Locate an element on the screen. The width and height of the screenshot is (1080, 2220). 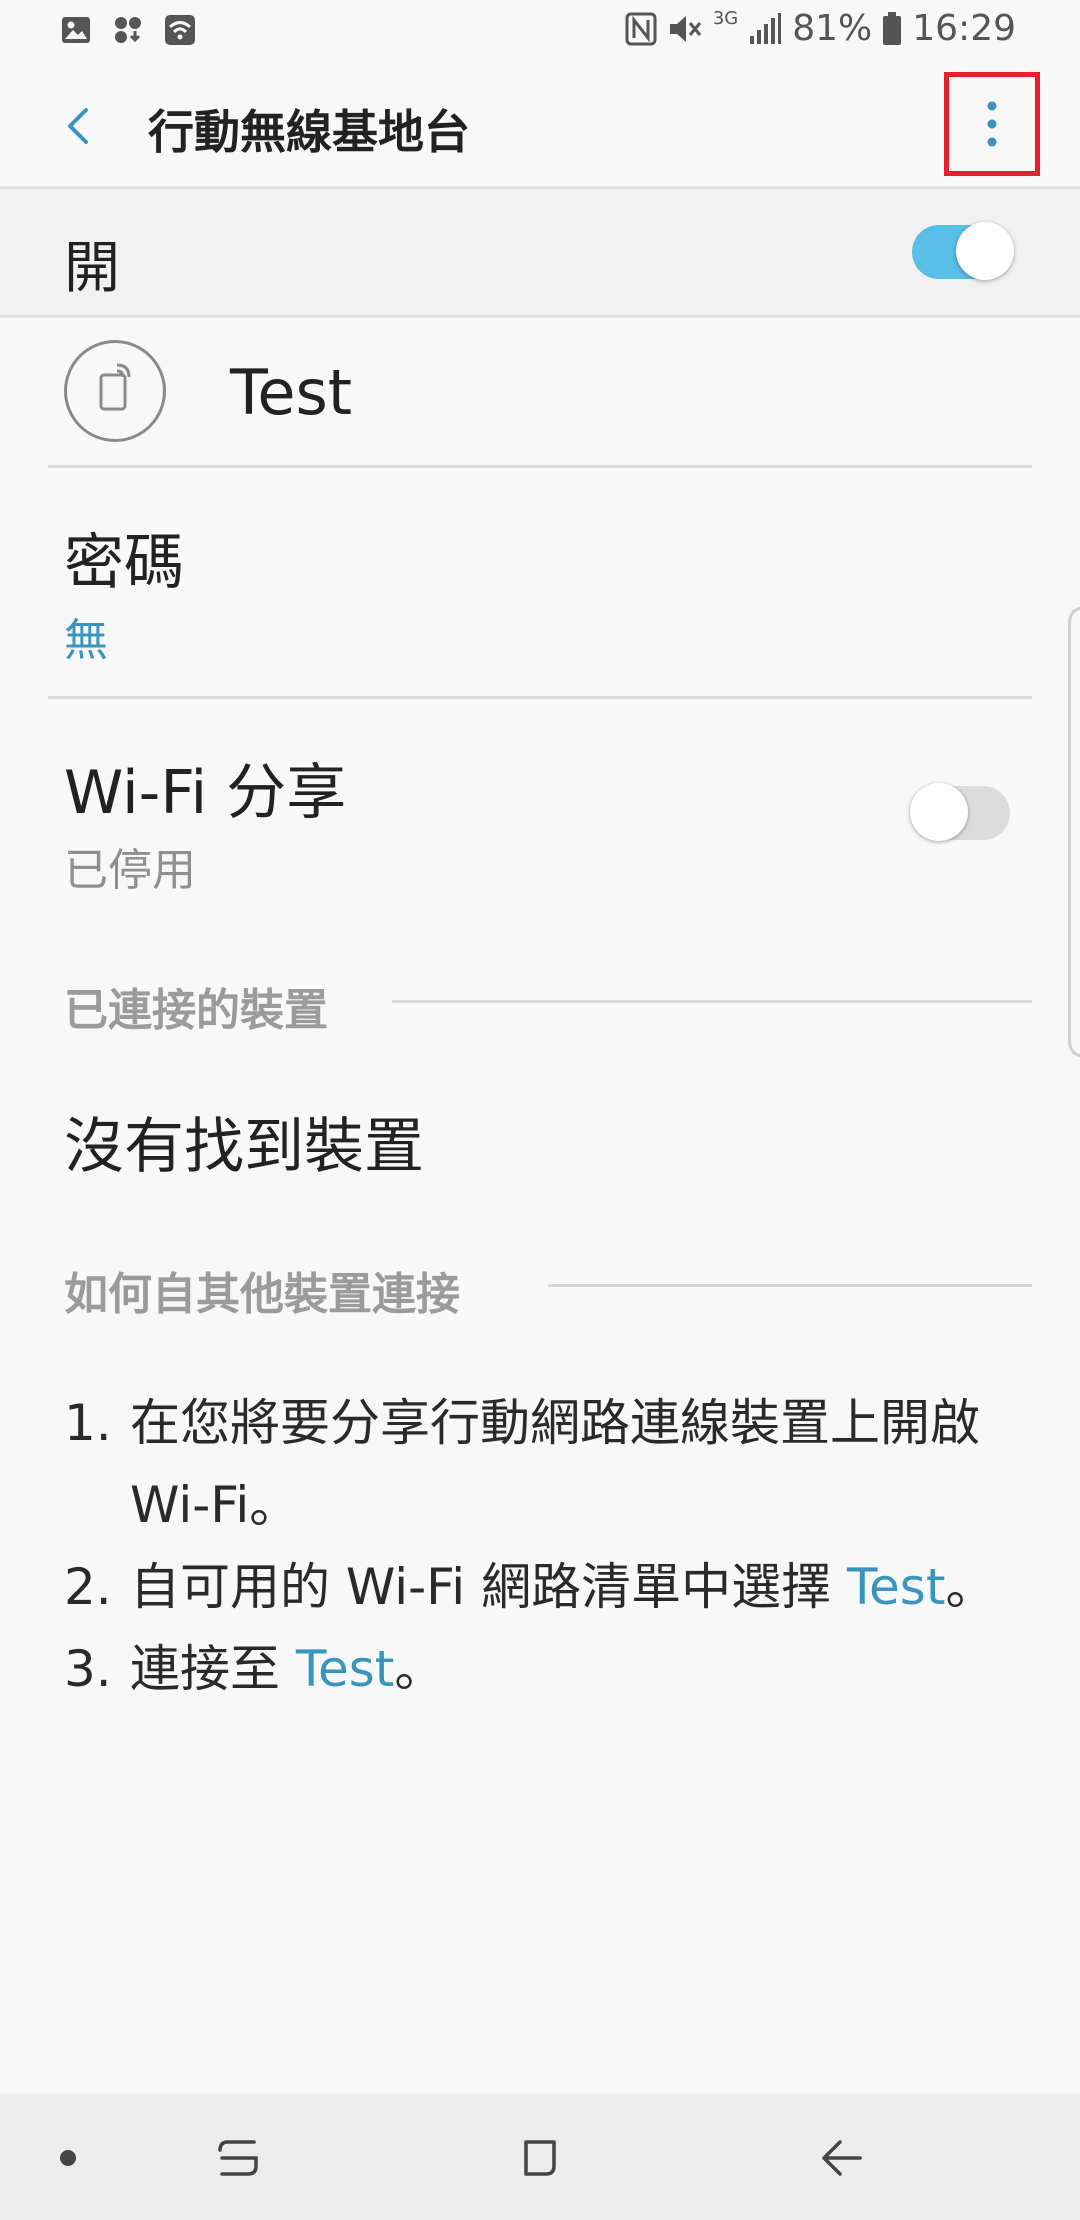
network-name: Test is located at coordinates (291, 392).